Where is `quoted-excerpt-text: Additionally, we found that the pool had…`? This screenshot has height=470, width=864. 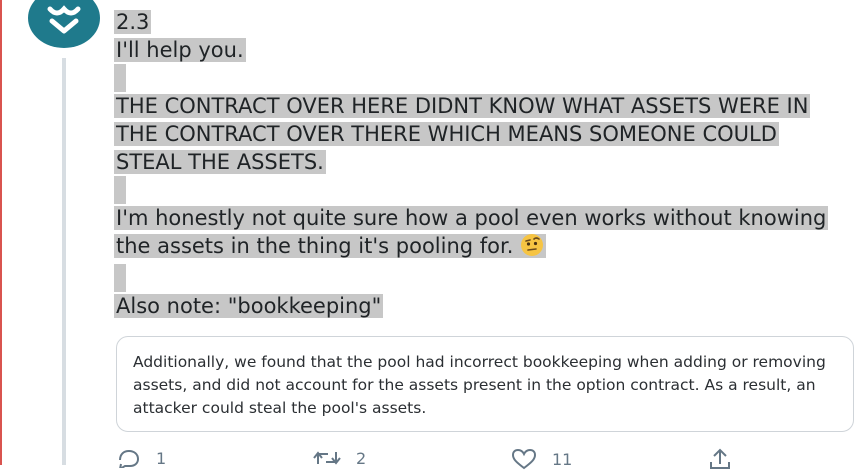 quoted-excerpt-text: Additionally, we found that the pool had… is located at coordinates (479, 385).